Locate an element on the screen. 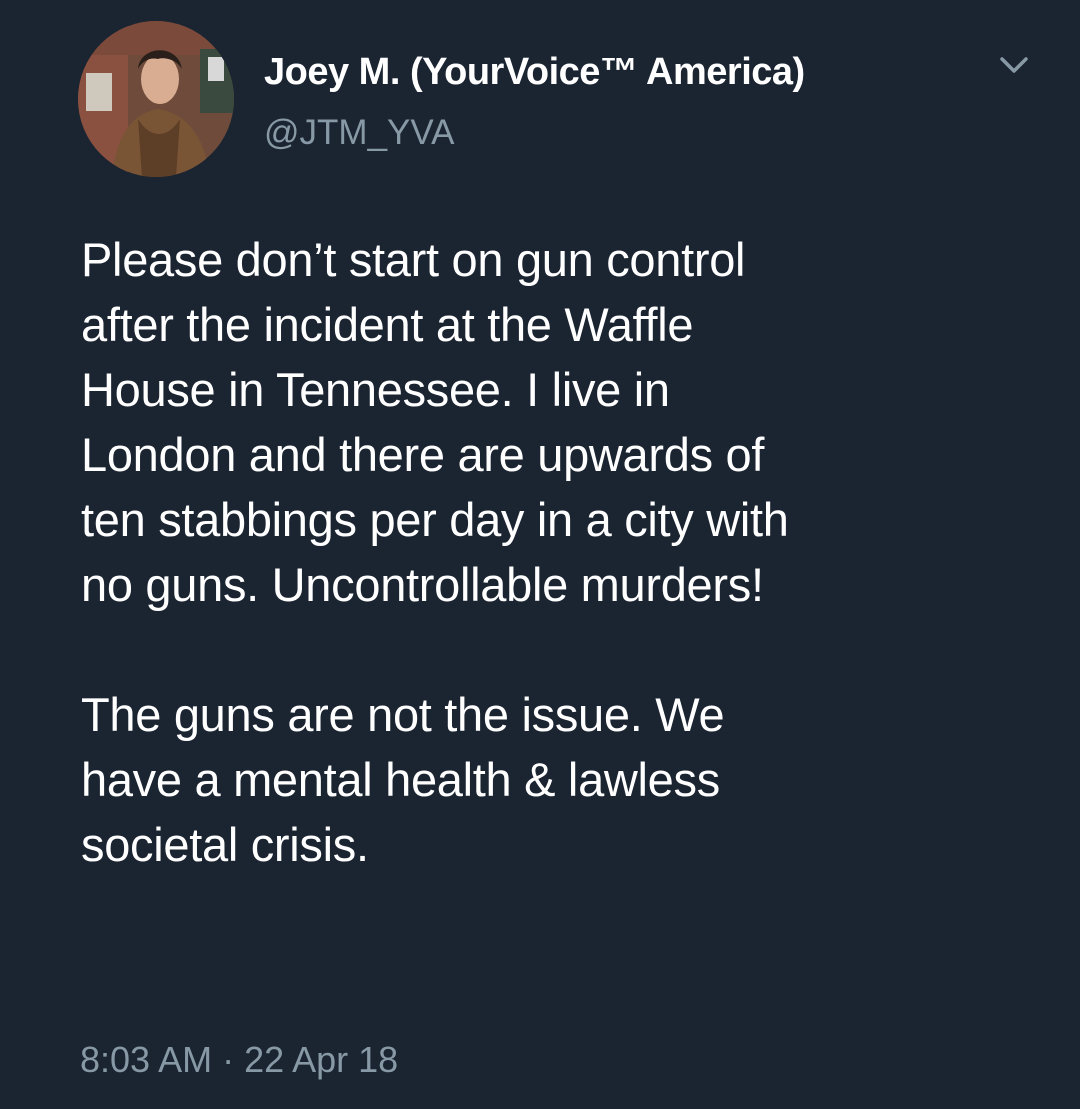  handle: @JTM_YVA is located at coordinates (359, 133).